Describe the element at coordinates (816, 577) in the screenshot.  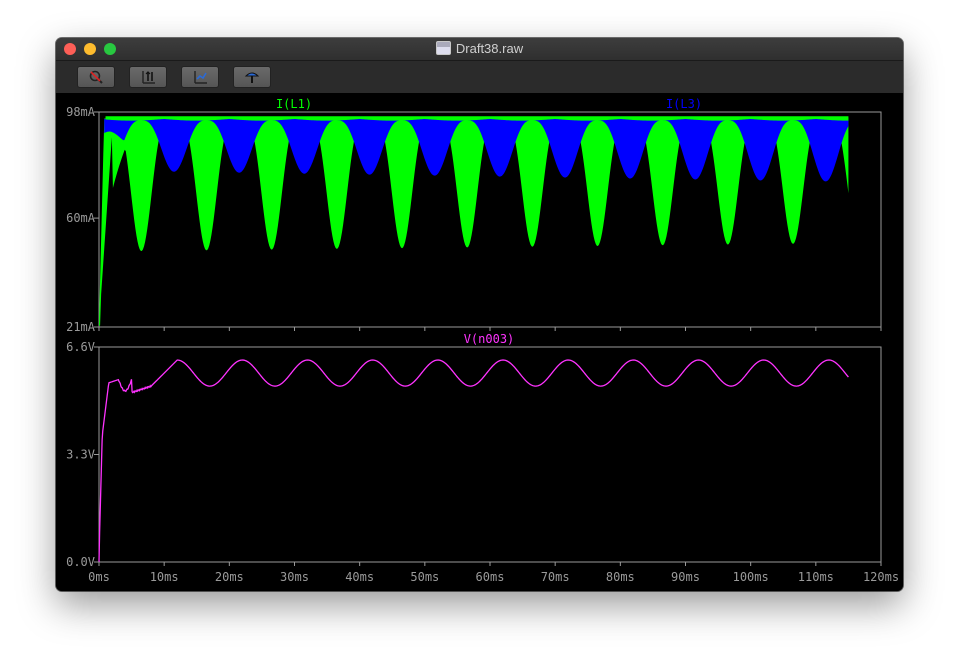
I see `x-tick-label: 110ms` at that location.